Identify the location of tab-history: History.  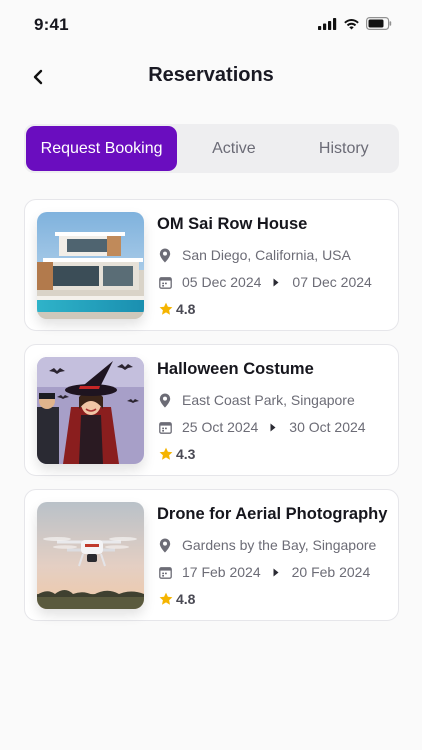
(344, 148).